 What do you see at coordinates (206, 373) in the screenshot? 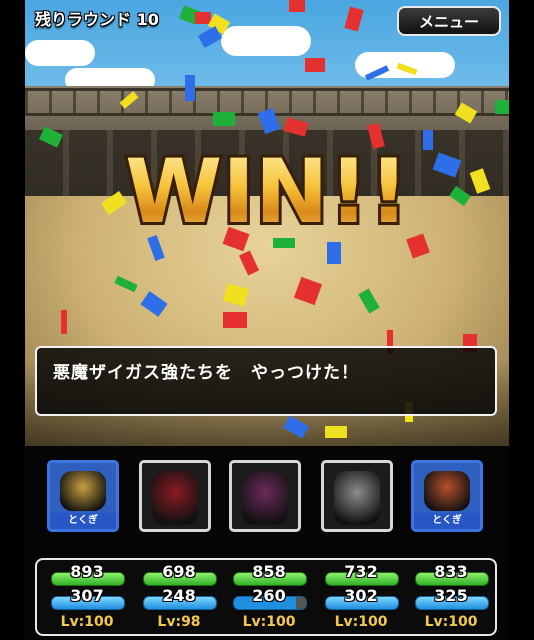
I see `battle-message: 悪魔ザイガス強たちを やっつけた！` at bounding box center [206, 373].